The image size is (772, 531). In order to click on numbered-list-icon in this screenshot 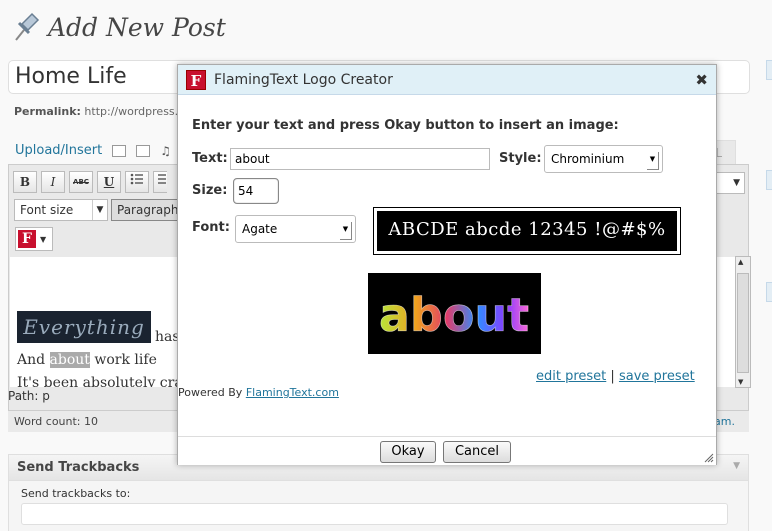, I will do `click(161, 179)`.